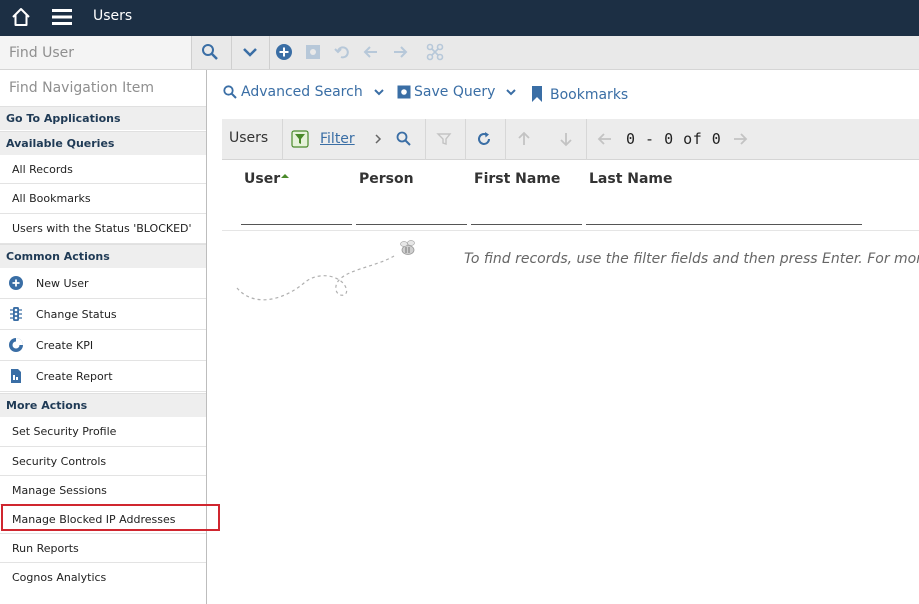 This screenshot has height=604, width=919. I want to click on report-icon, so click(16, 376).